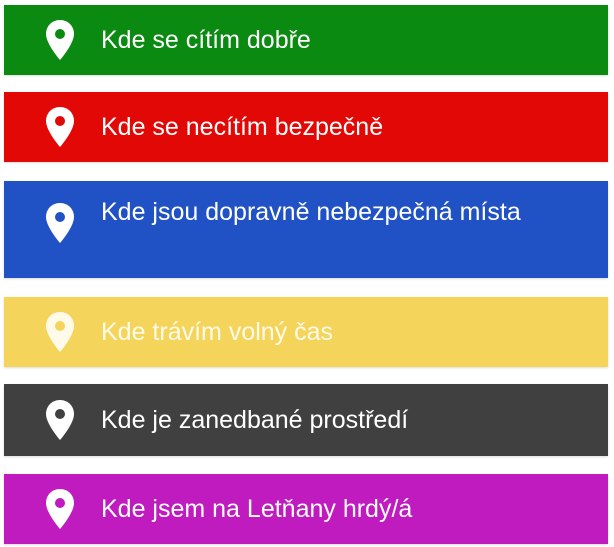 This screenshot has height=547, width=614. I want to click on category-button-label: Kde se necítím bezpečně, so click(242, 126).